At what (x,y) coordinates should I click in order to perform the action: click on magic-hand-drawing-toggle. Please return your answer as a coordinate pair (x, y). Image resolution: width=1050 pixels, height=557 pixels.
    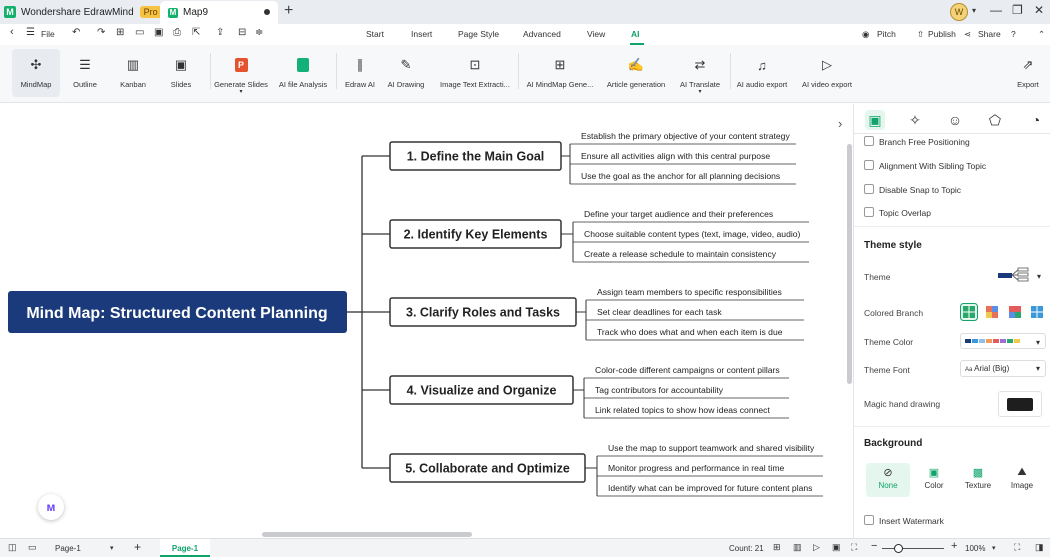
    Looking at the image, I should click on (1020, 404).